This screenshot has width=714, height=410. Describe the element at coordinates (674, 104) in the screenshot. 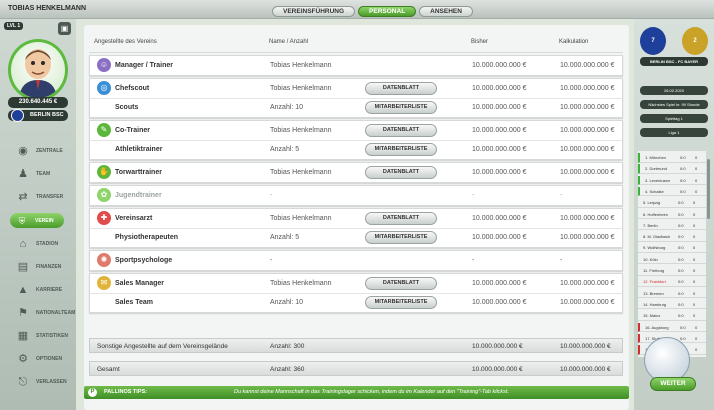

I see `next-match-countdown: Nächstes Spiel in: 99 Stunde` at that location.